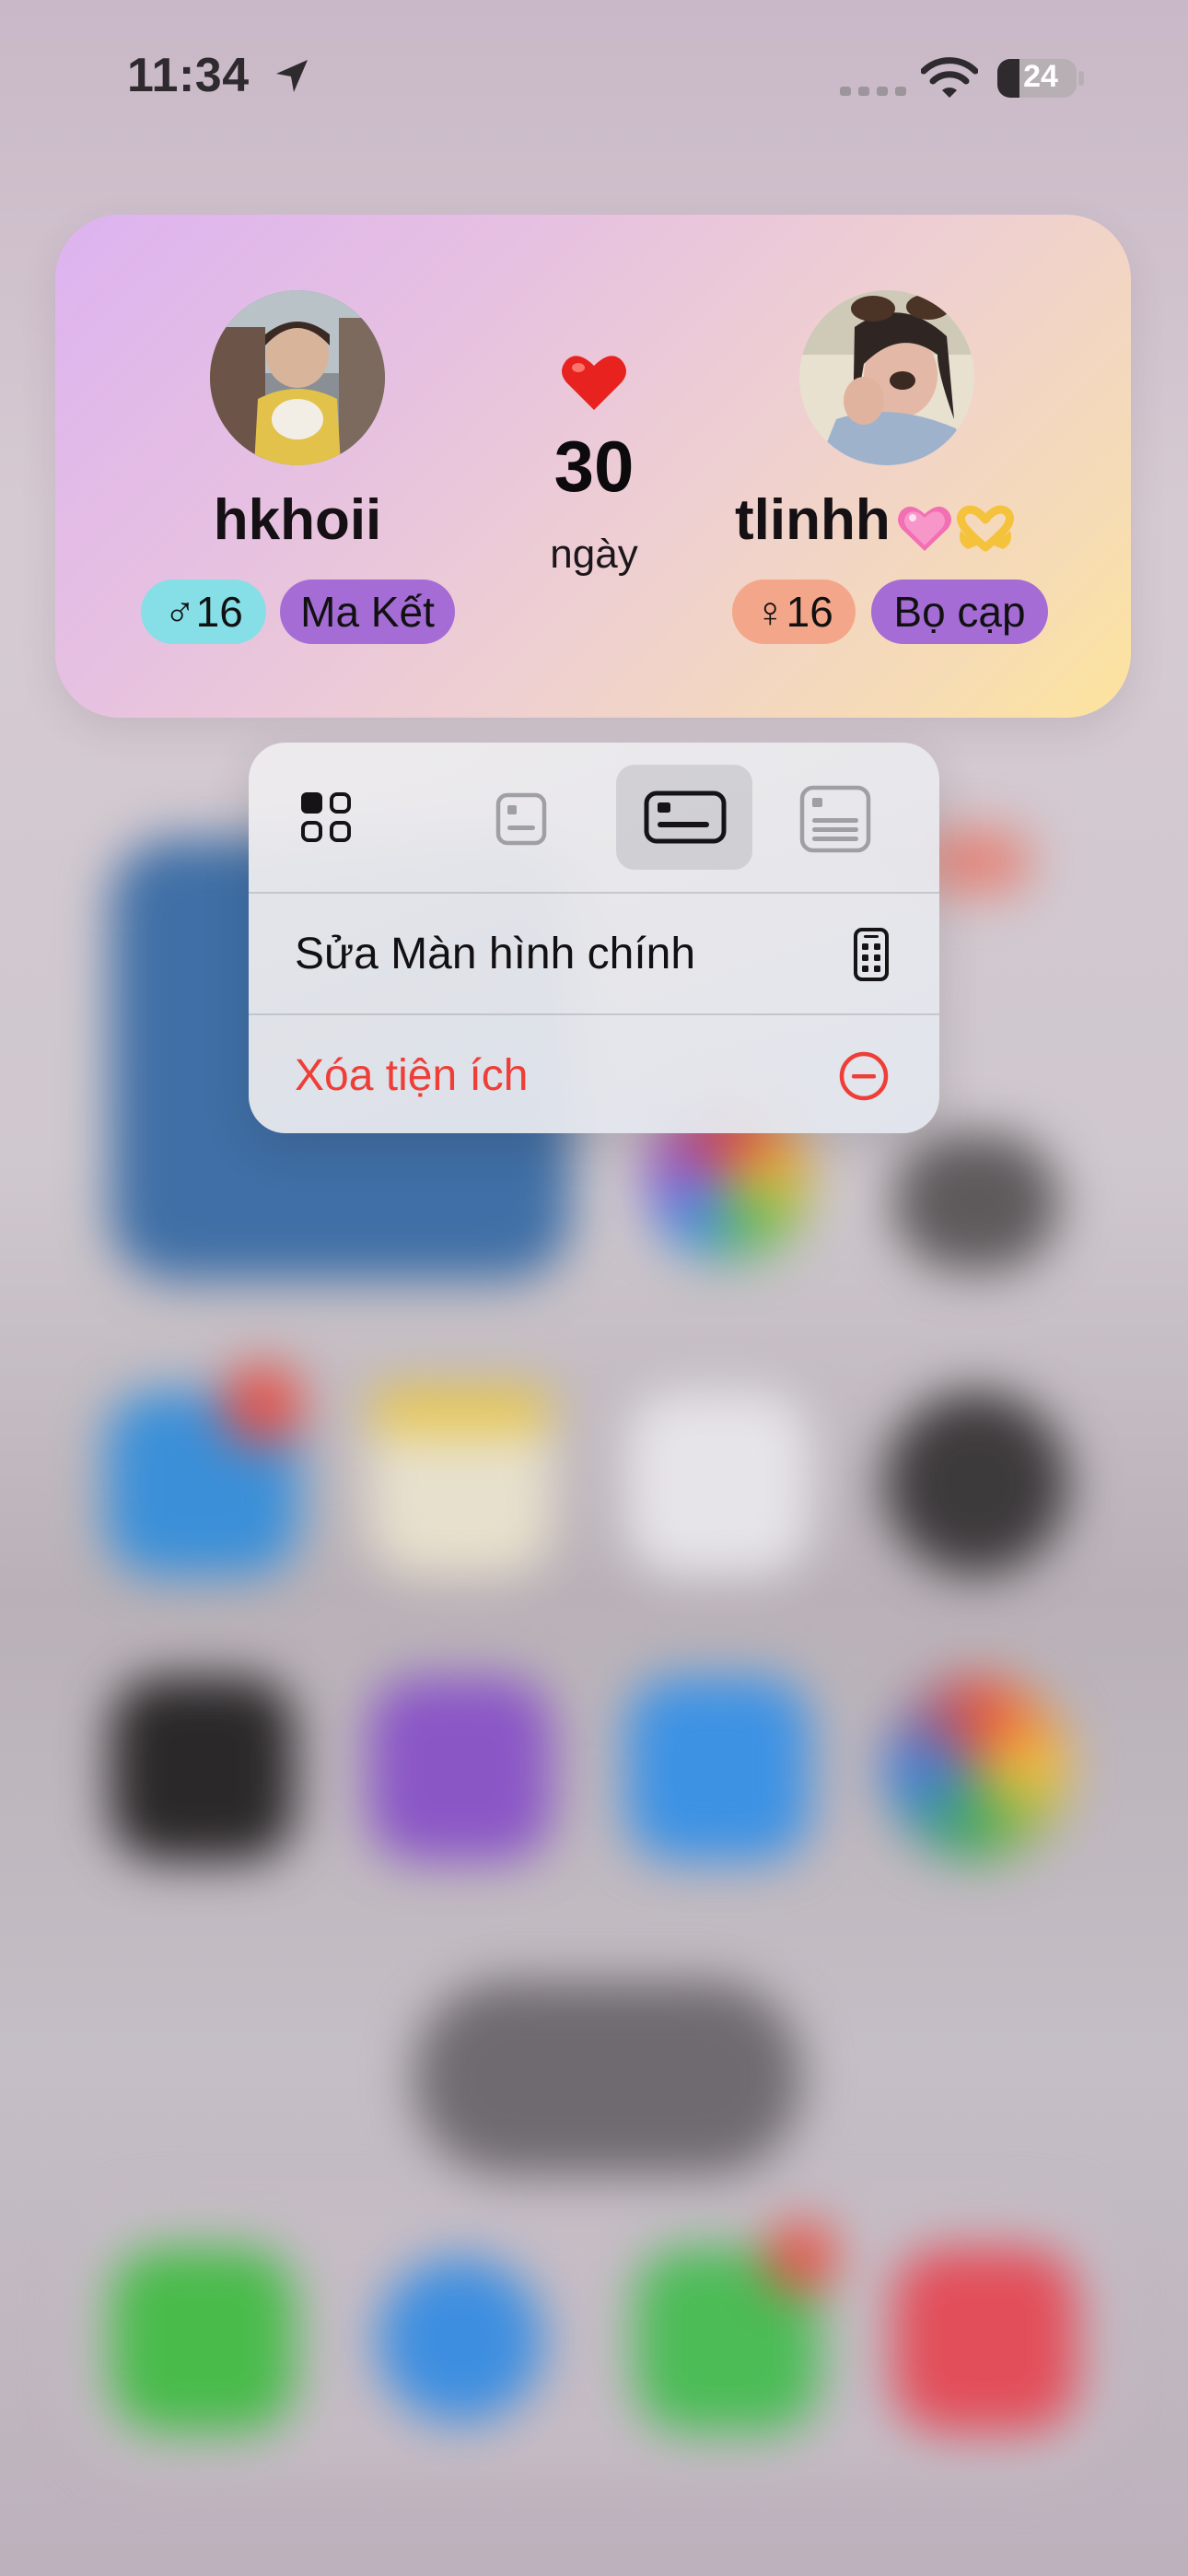 Image resolution: width=1188 pixels, height=2576 pixels. I want to click on avatar-right-photo, so click(886, 377).